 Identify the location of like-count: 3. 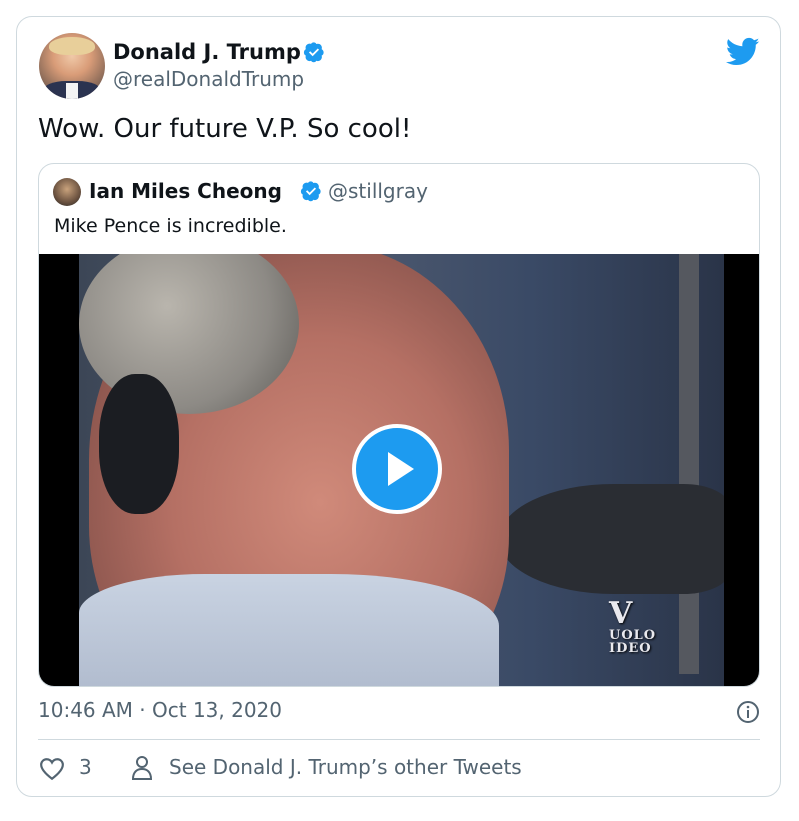
(85, 767).